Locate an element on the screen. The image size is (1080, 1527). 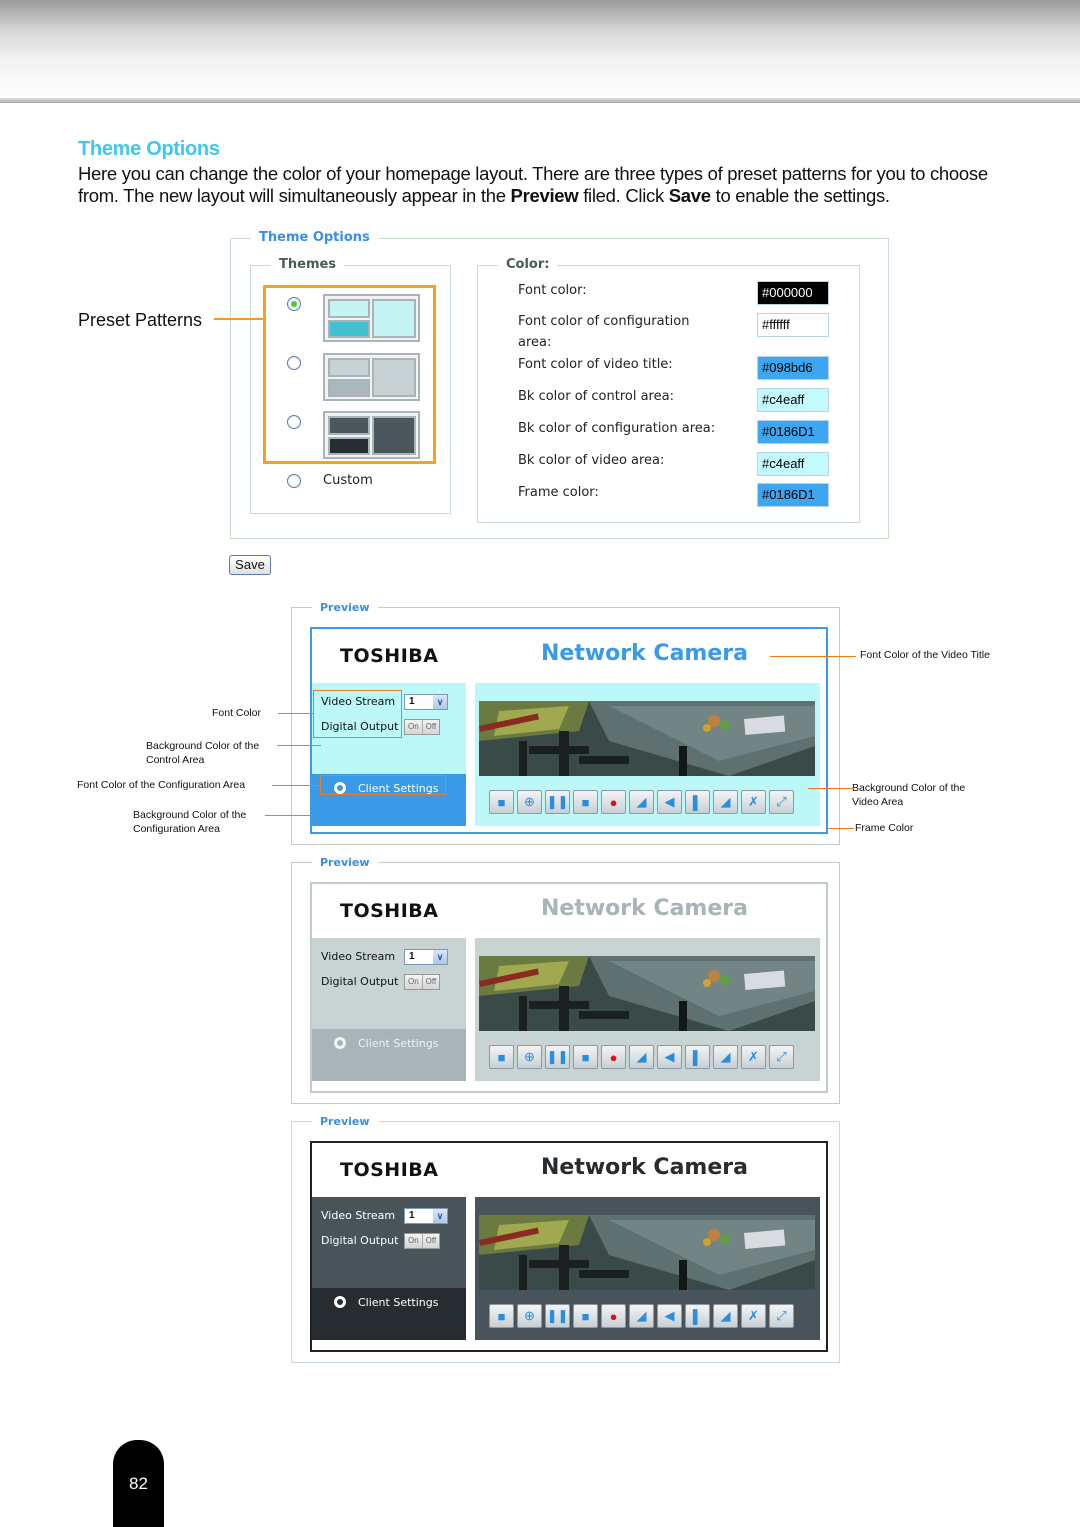
page-header-bar is located at coordinates (540, 50).